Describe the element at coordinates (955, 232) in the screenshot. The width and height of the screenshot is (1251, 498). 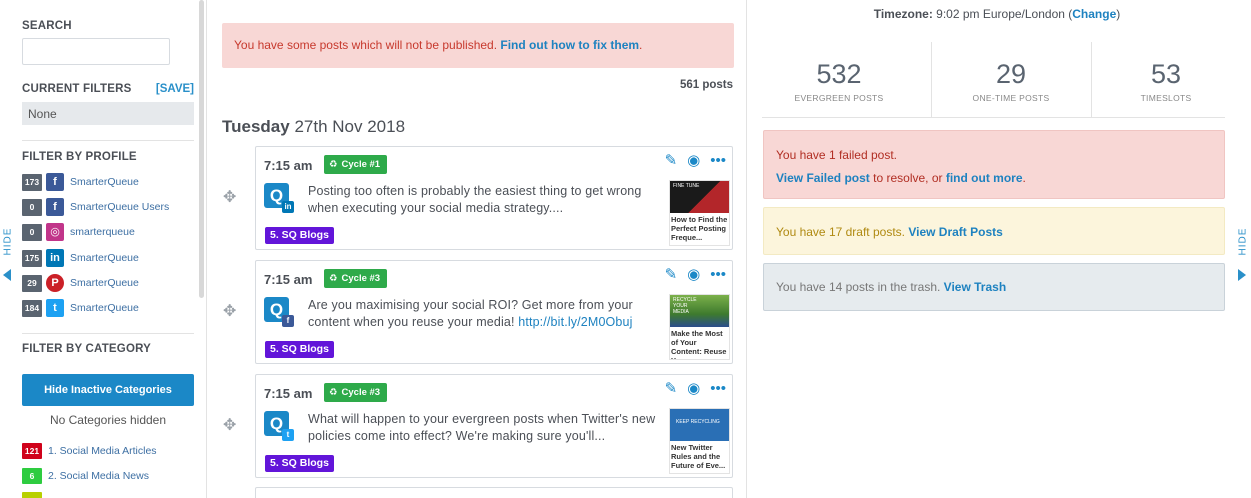
I see `view-draft-posts-link: View Draft Posts` at that location.